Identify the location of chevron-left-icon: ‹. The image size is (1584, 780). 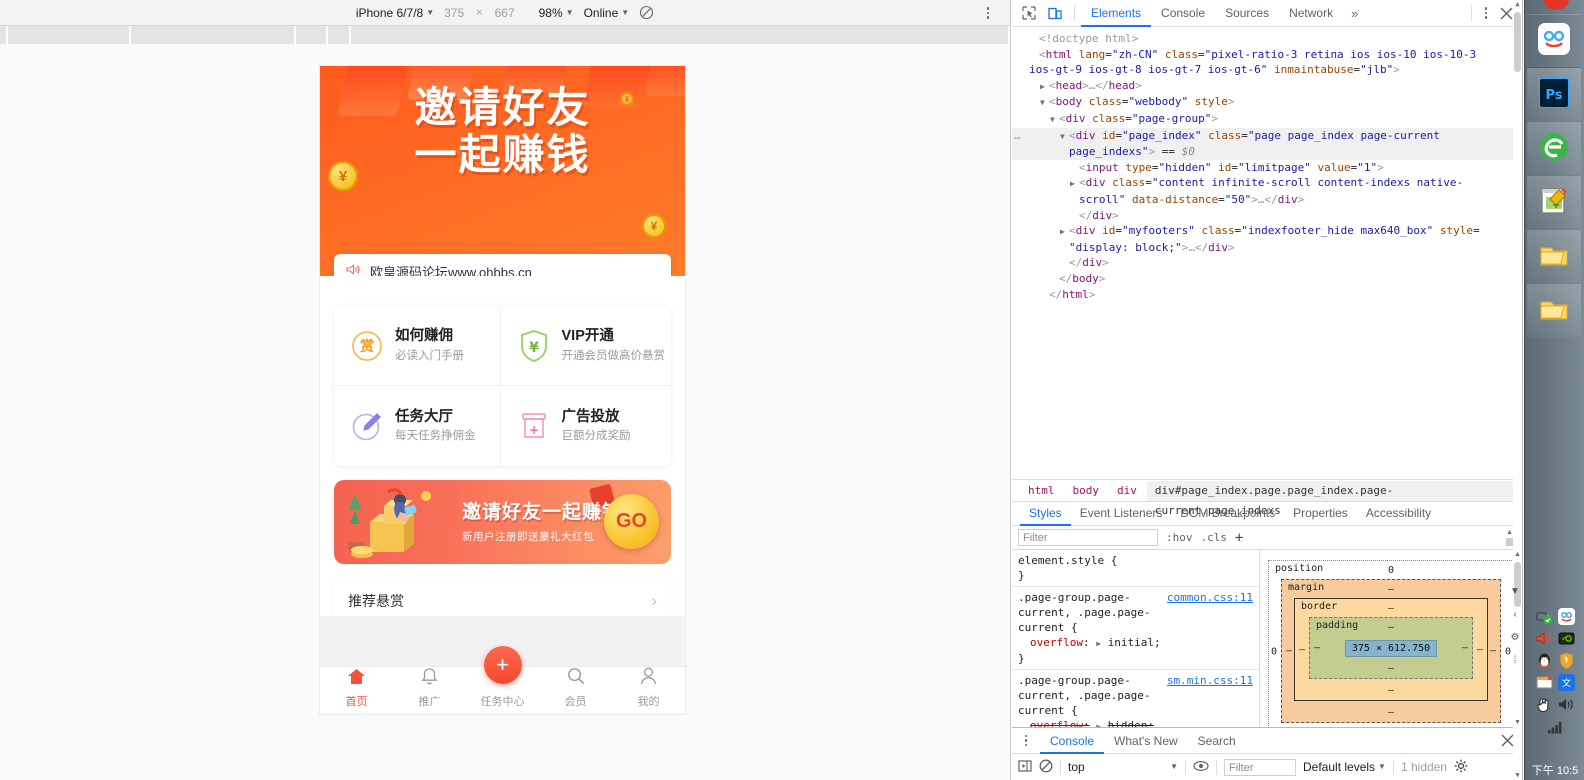
(1515, 614).